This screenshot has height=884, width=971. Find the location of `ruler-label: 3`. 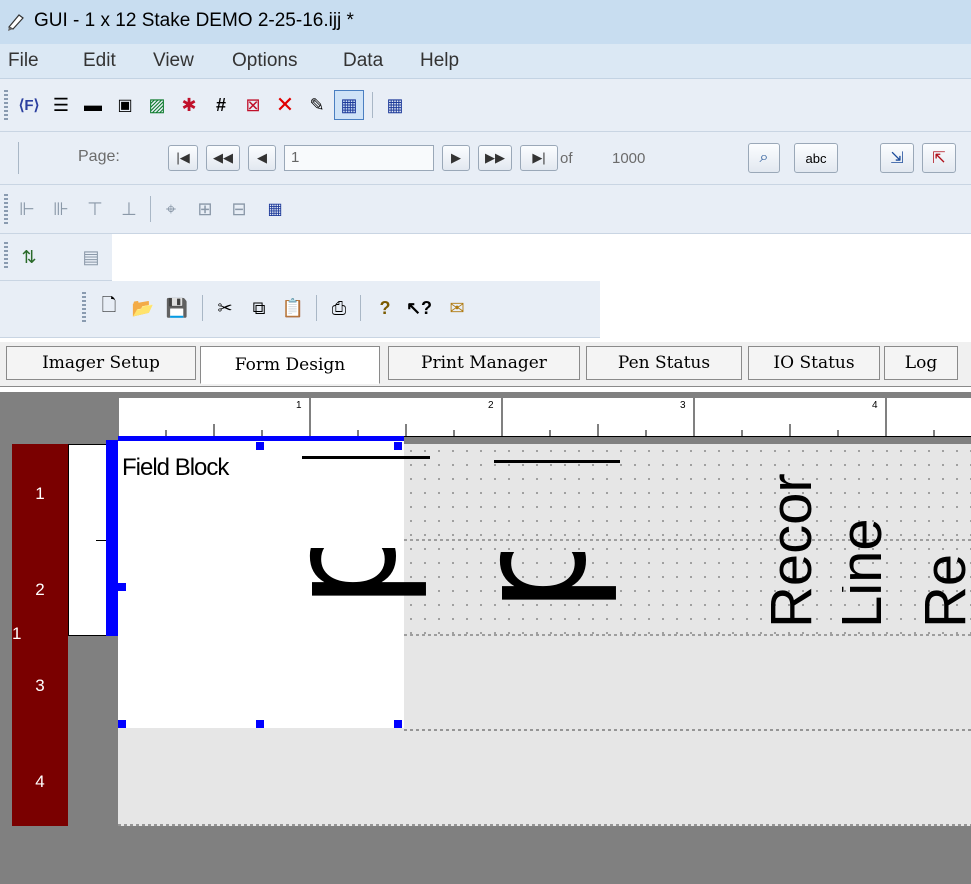

ruler-label: 3 is located at coordinates (683, 405).